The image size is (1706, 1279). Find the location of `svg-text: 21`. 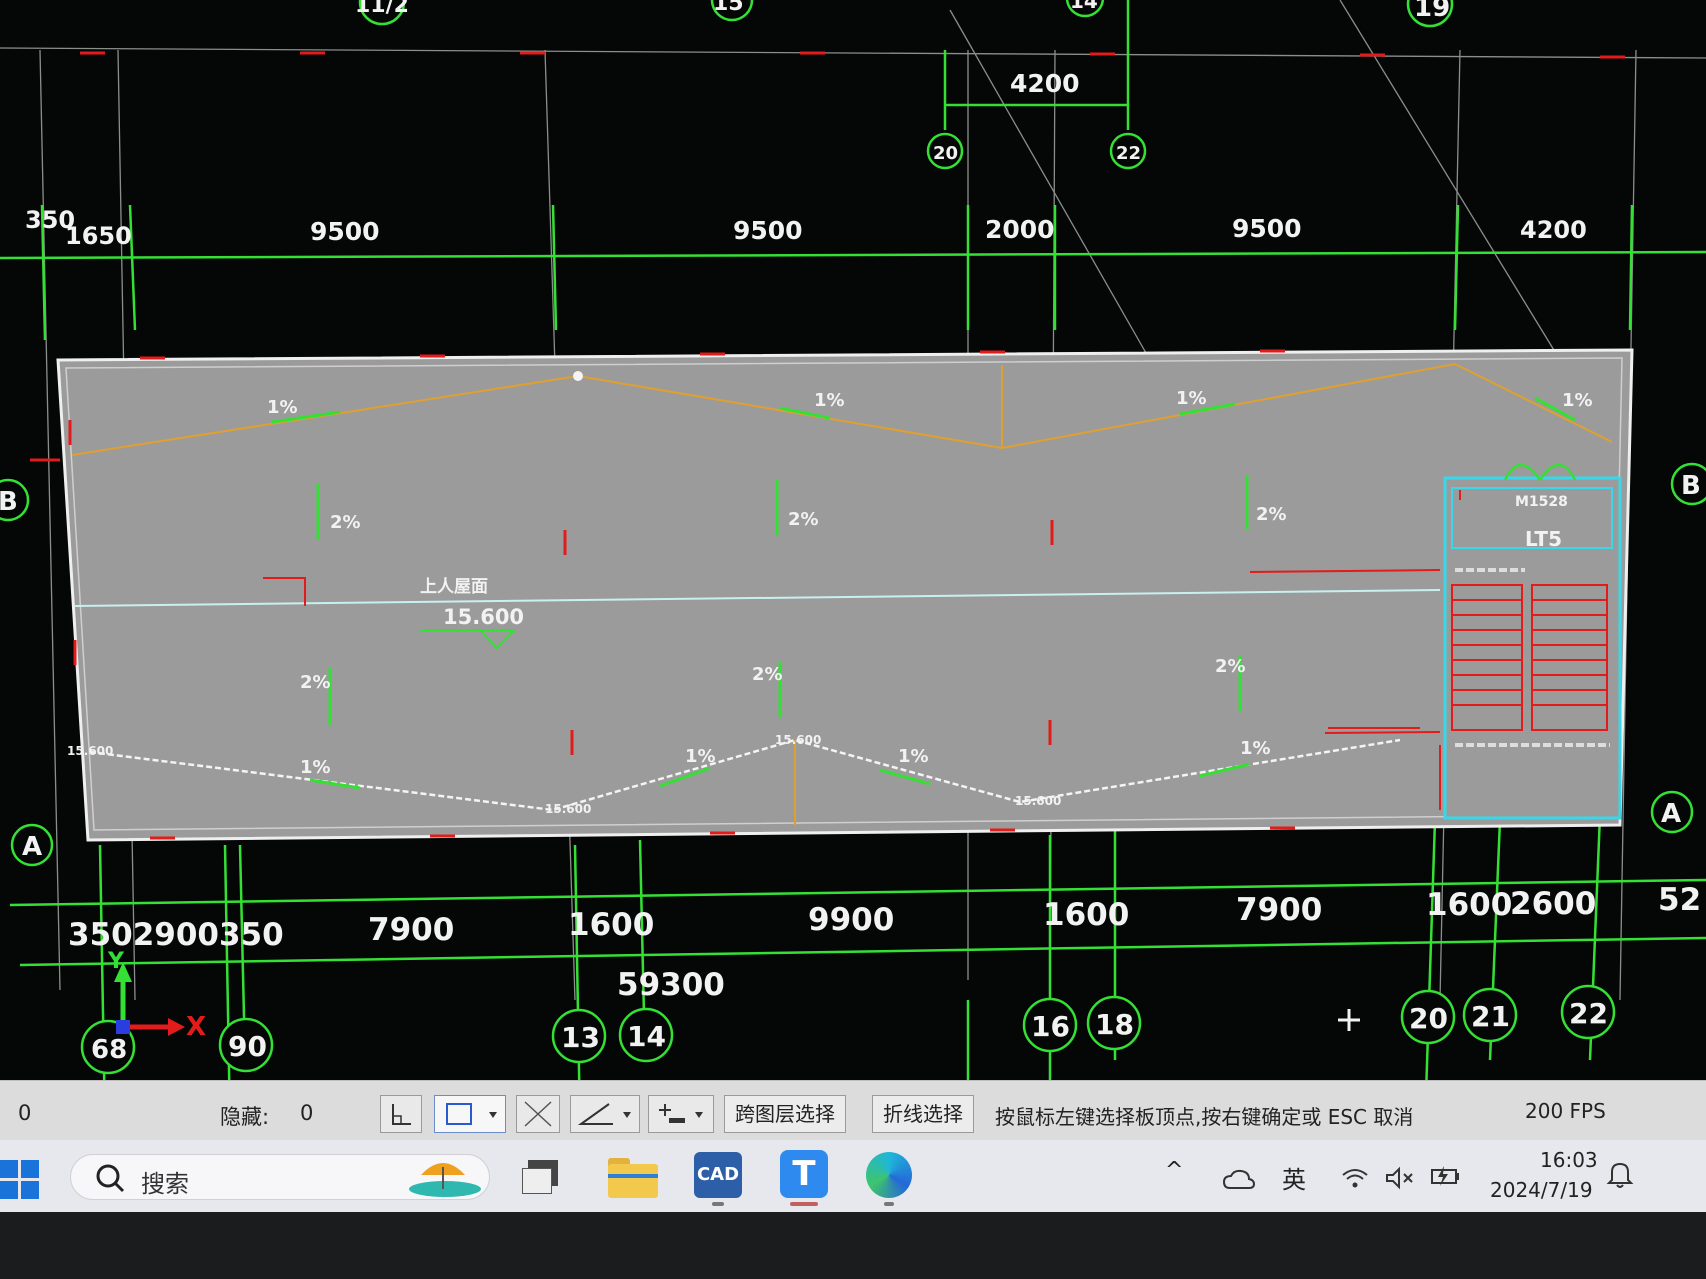

svg-text: 21 is located at coordinates (1490, 1016).